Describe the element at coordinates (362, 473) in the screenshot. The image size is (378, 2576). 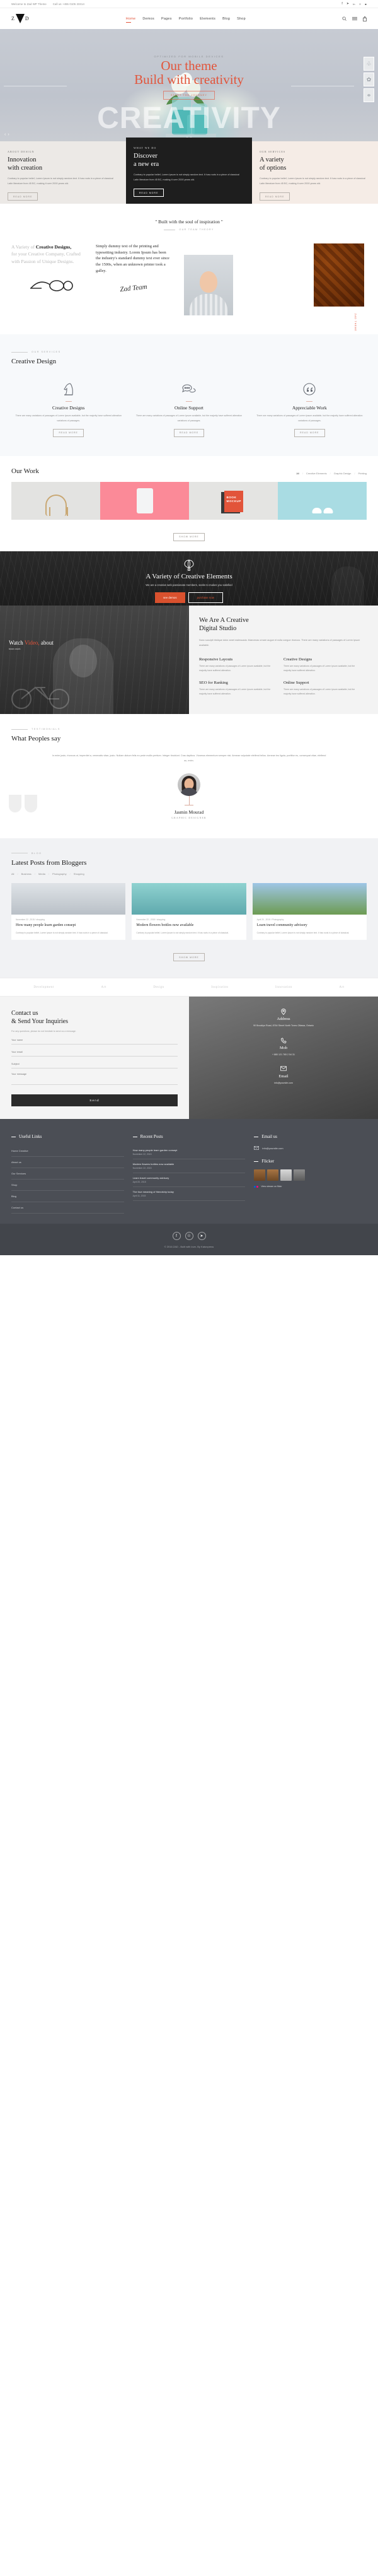
I see `portfolio-filter-printing: Printing` at that location.